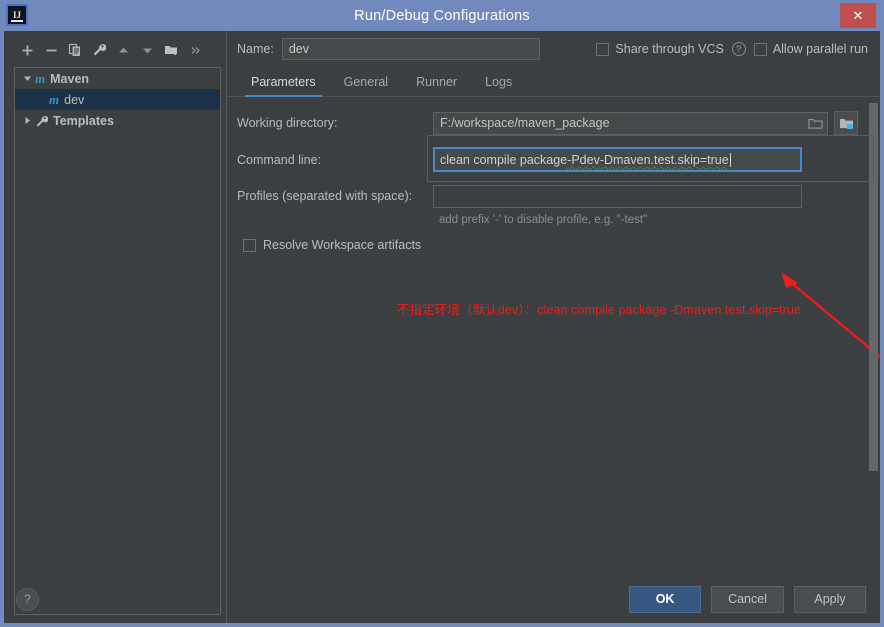  Describe the element at coordinates (410, 49) in the screenshot. I see `name-input` at that location.